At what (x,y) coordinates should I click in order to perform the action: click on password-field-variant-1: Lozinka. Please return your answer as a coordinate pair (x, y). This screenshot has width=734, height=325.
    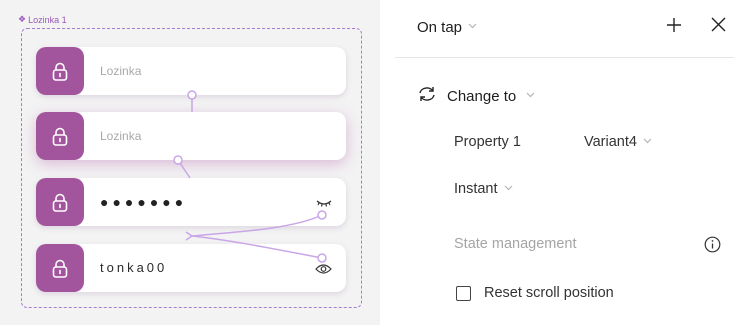
    Looking at the image, I should click on (191, 71).